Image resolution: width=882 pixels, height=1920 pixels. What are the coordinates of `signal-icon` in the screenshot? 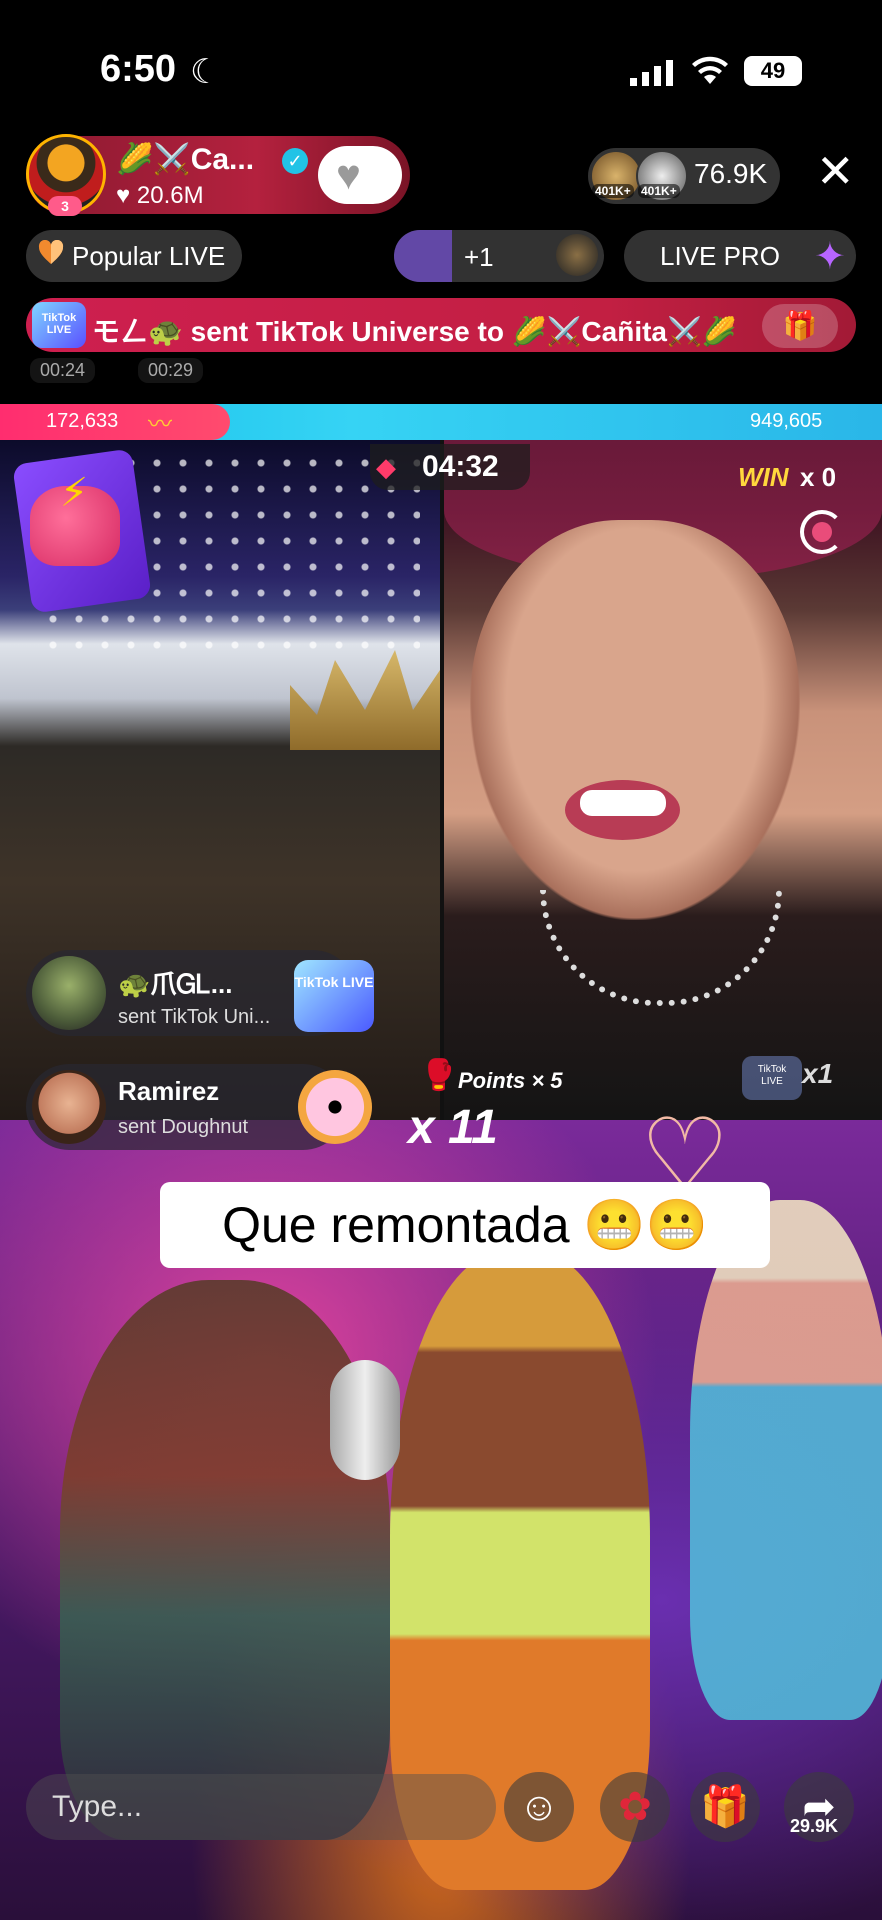 It's located at (653, 75).